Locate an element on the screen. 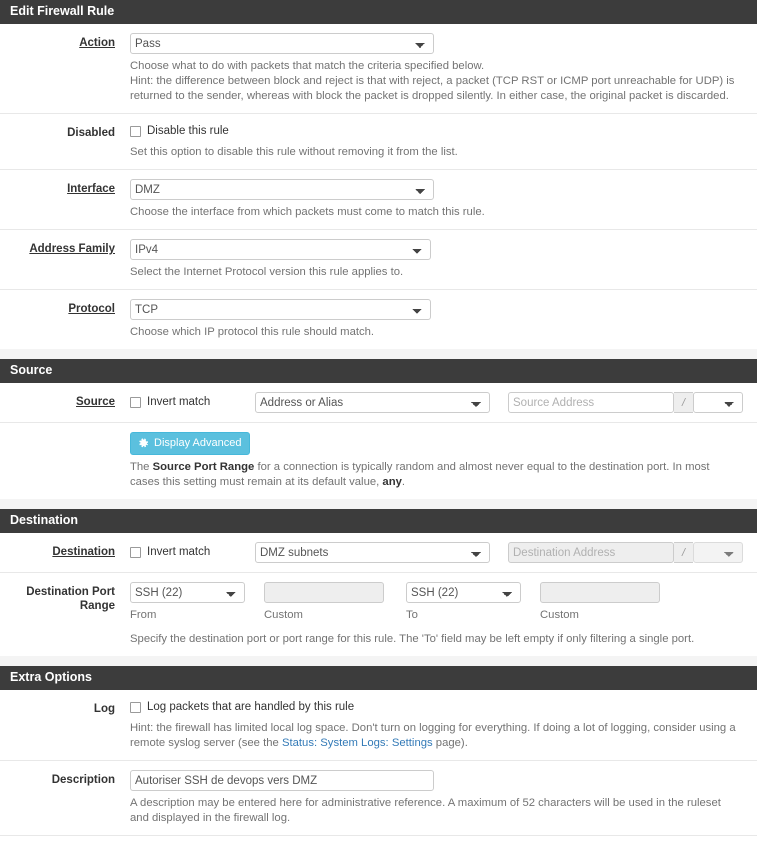 This screenshot has width=757, height=844. source-label-text: Source is located at coordinates (95, 402).